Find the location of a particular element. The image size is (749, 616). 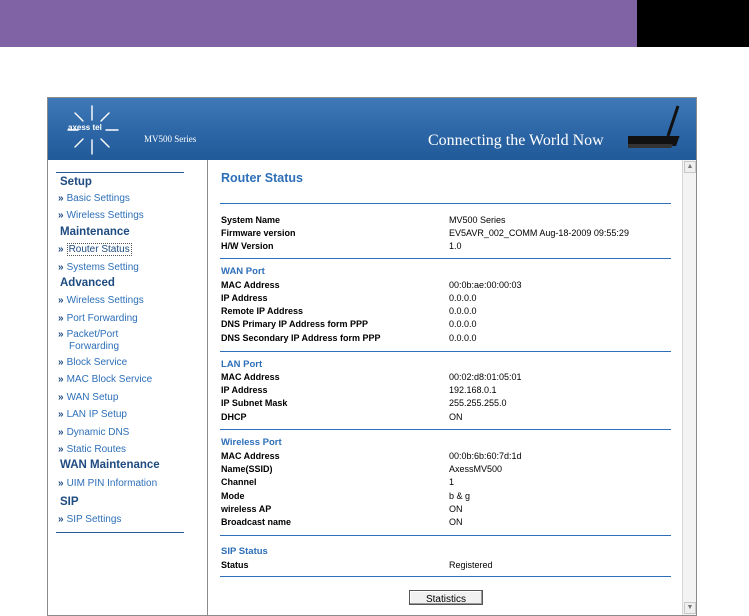

sidebar-item-sip-settings: » SIP Settings is located at coordinates (89, 519).